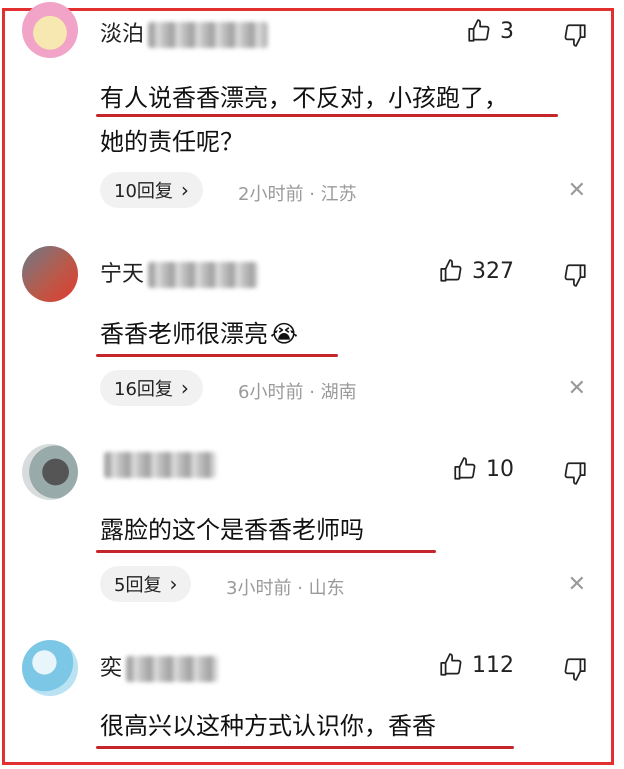 This screenshot has height=769, width=624. Describe the element at coordinates (172, 142) in the screenshot. I see `comment-text-line: 她的责任呢？` at that location.